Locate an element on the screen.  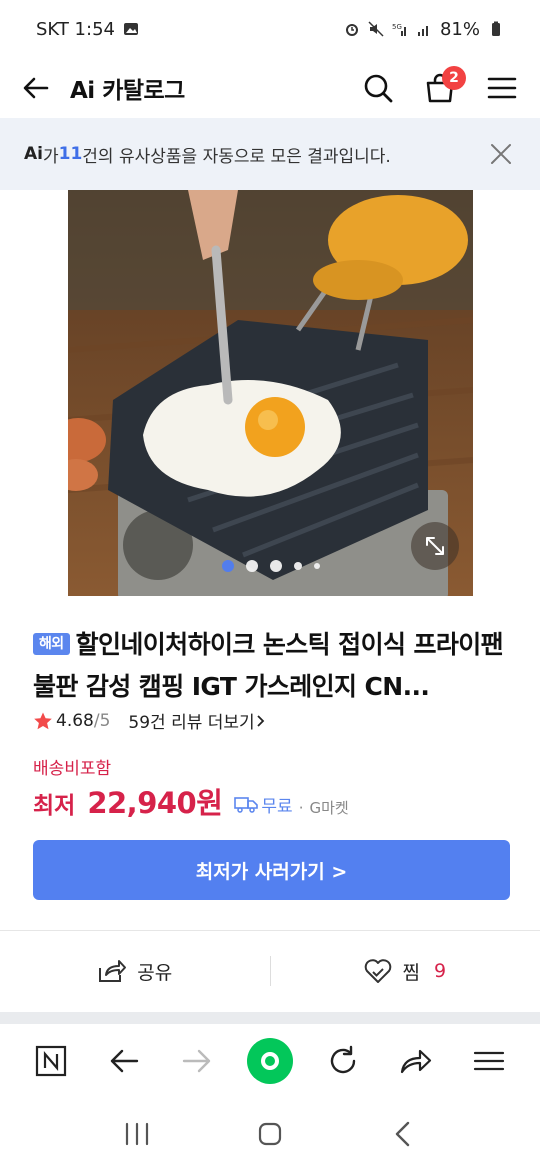
green-dot-icon is located at coordinates (269, 1061).